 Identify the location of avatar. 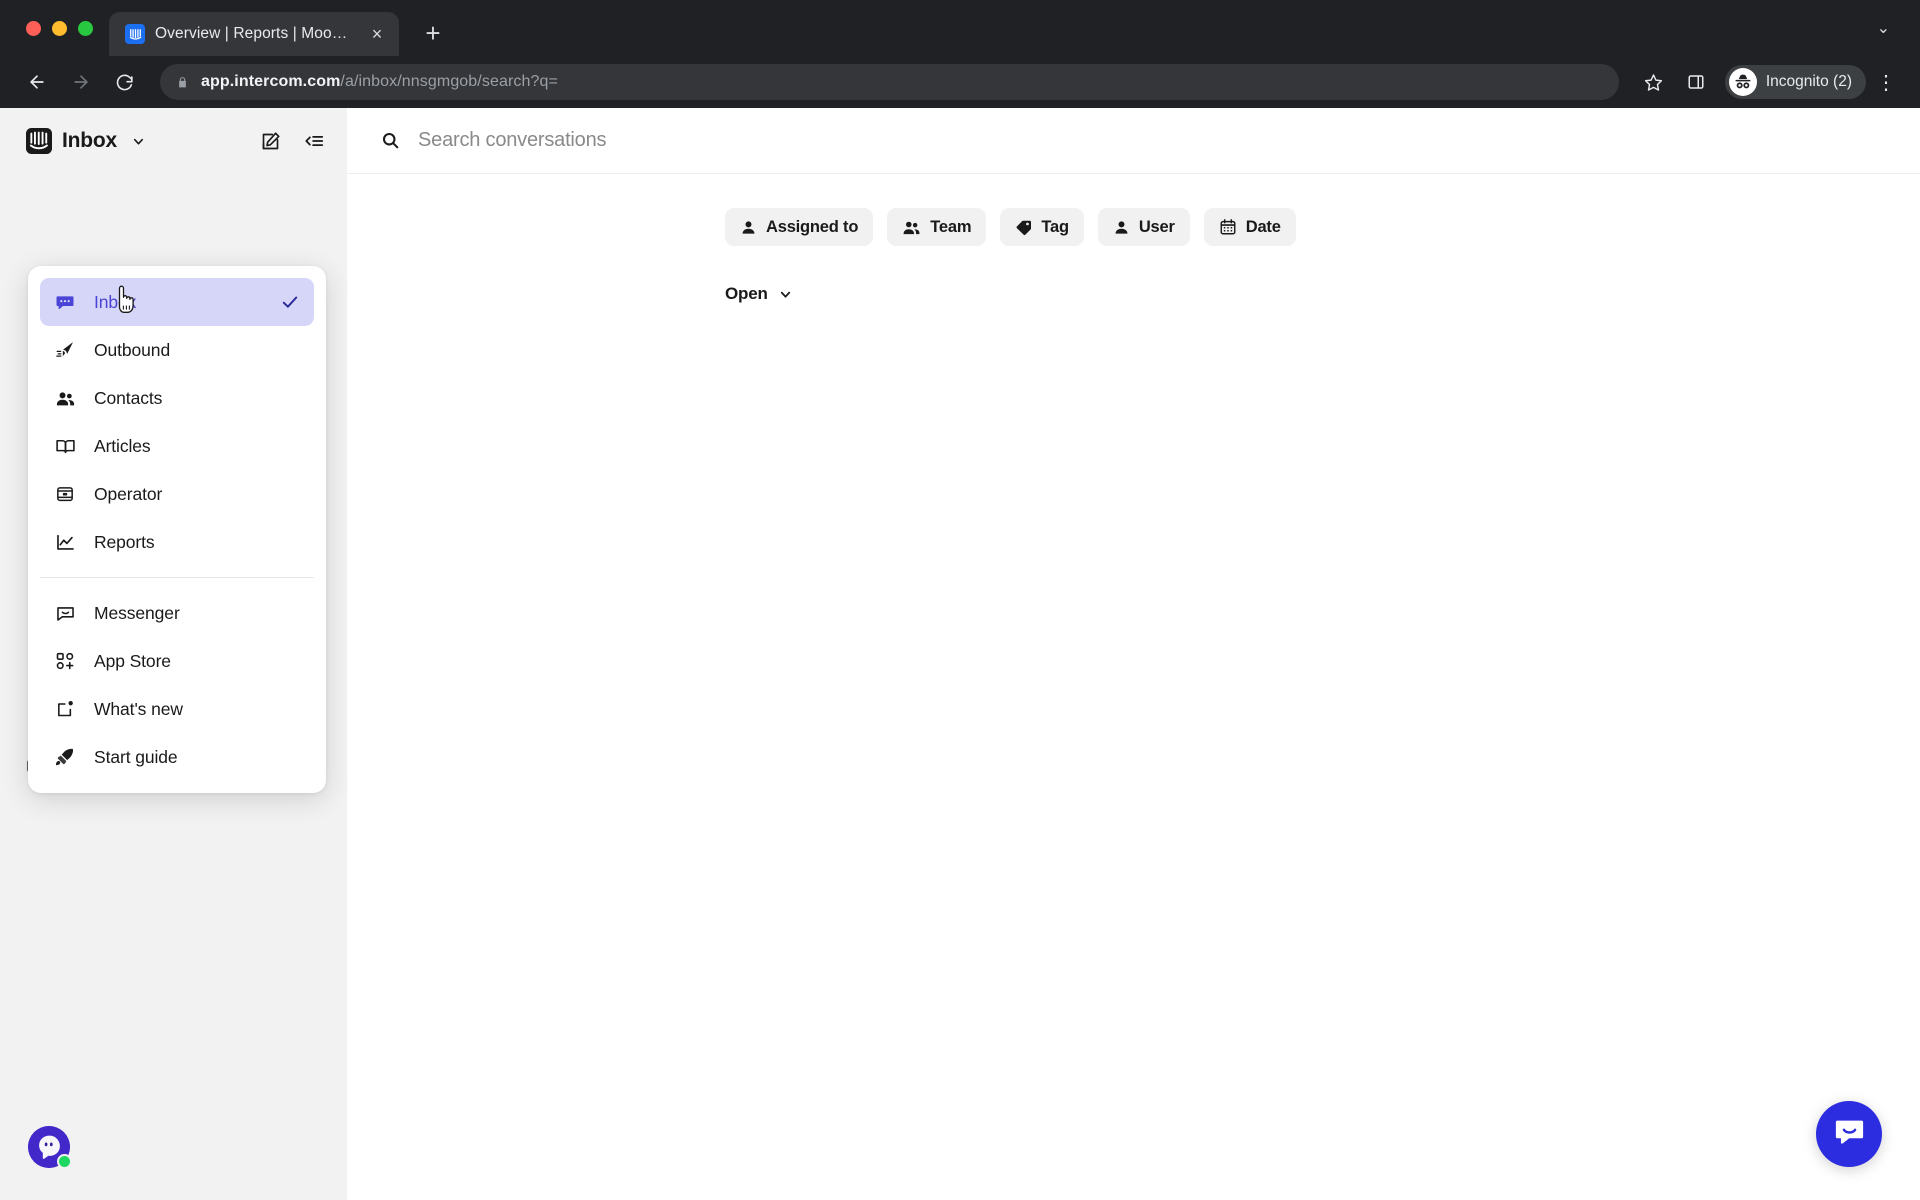
(50, 1147).